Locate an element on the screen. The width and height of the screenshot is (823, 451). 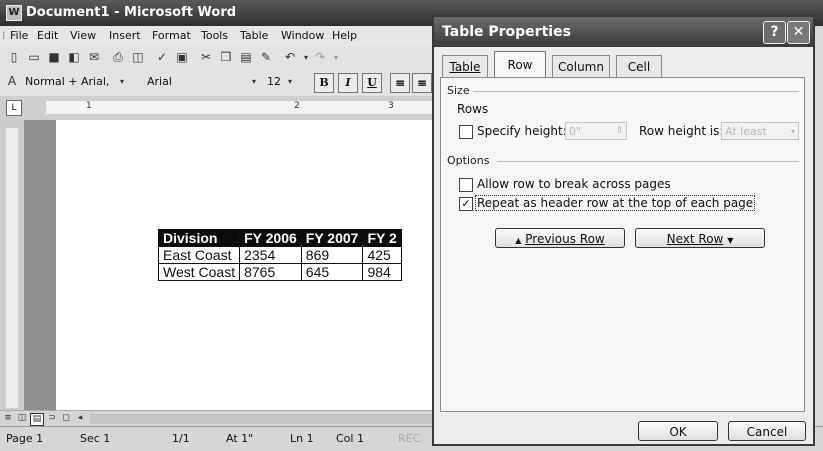
redo-dropdown-icon: ▾ is located at coordinates (336, 57).